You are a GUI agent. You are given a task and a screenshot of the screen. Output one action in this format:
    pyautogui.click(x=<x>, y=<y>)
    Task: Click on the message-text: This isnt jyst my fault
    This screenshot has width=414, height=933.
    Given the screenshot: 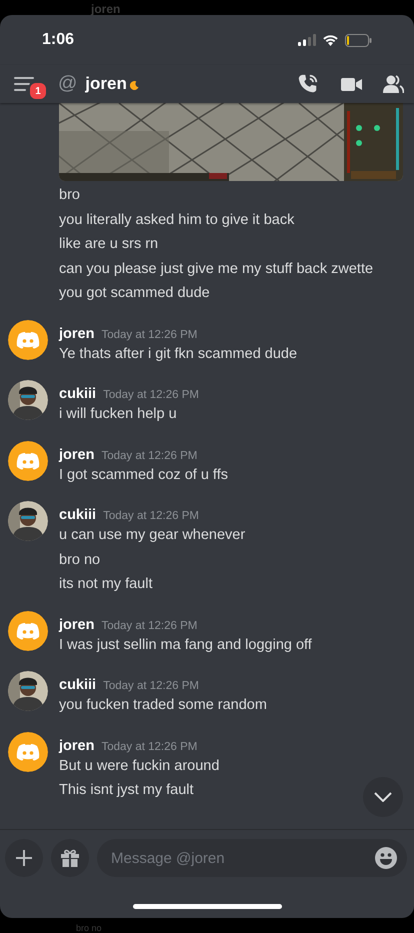 What is the action you would take?
    pyautogui.click(x=127, y=790)
    